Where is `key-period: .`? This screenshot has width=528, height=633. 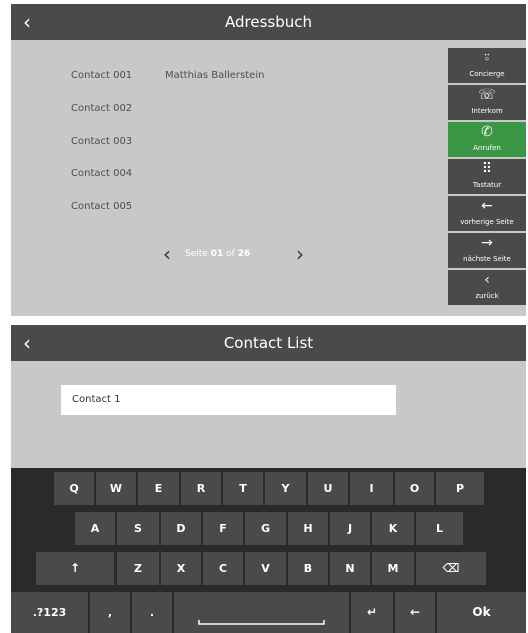 key-period: . is located at coordinates (152, 612).